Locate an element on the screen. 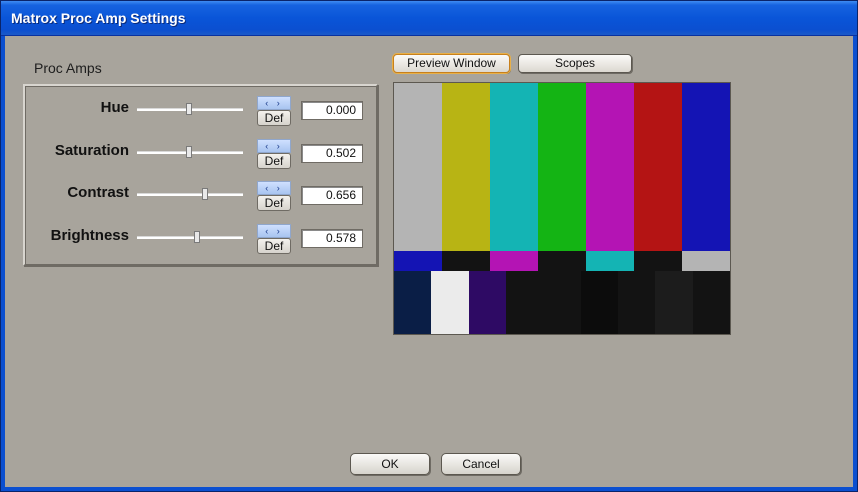  proc-amp-row-saturation: Saturation ‹ › Def 0.502 is located at coordinates (191, 153).